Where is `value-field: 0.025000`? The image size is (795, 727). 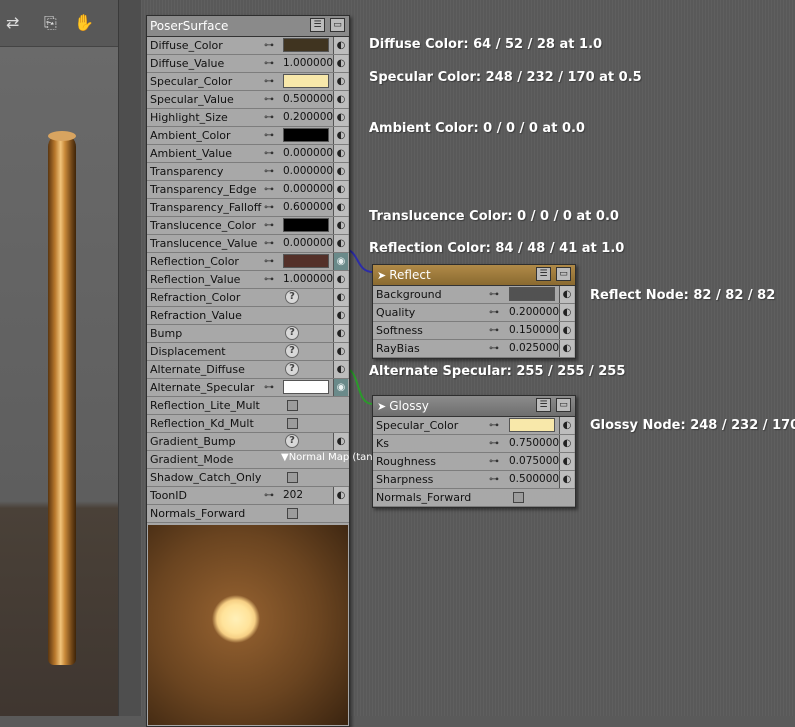 value-field: 0.025000 is located at coordinates (534, 348).